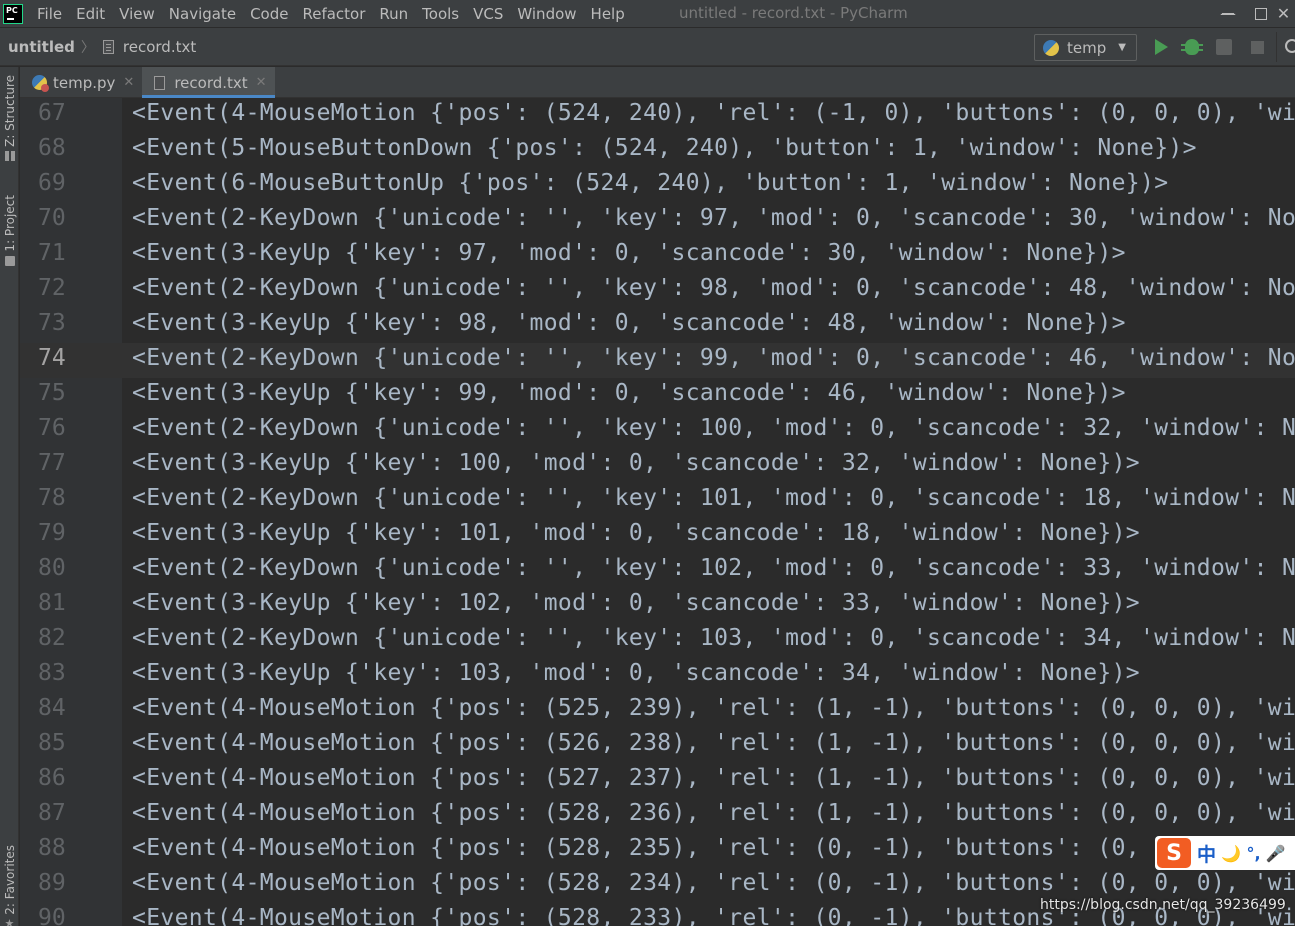 This screenshot has width=1295, height=926. I want to click on maximize-icon, so click(1261, 13).